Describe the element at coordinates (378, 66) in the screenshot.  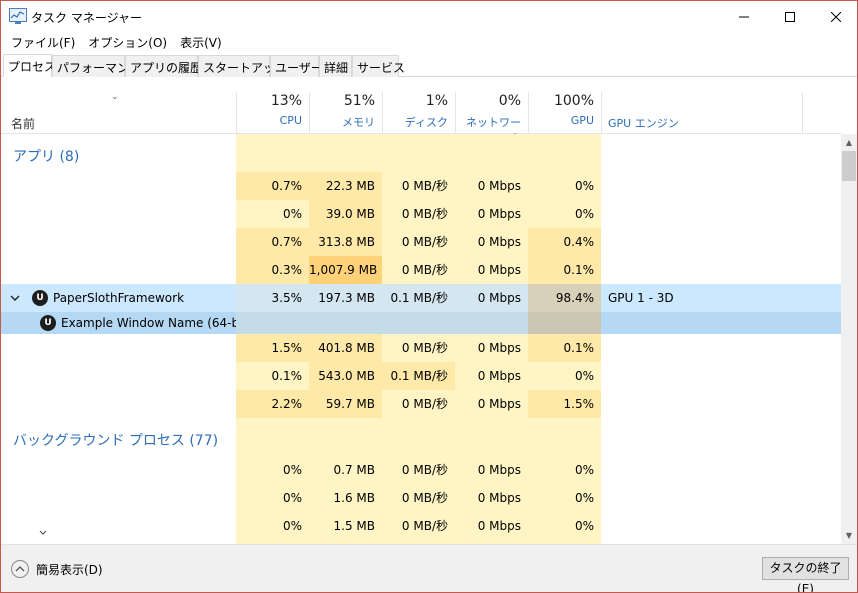
I see `tab-services: サービス` at that location.